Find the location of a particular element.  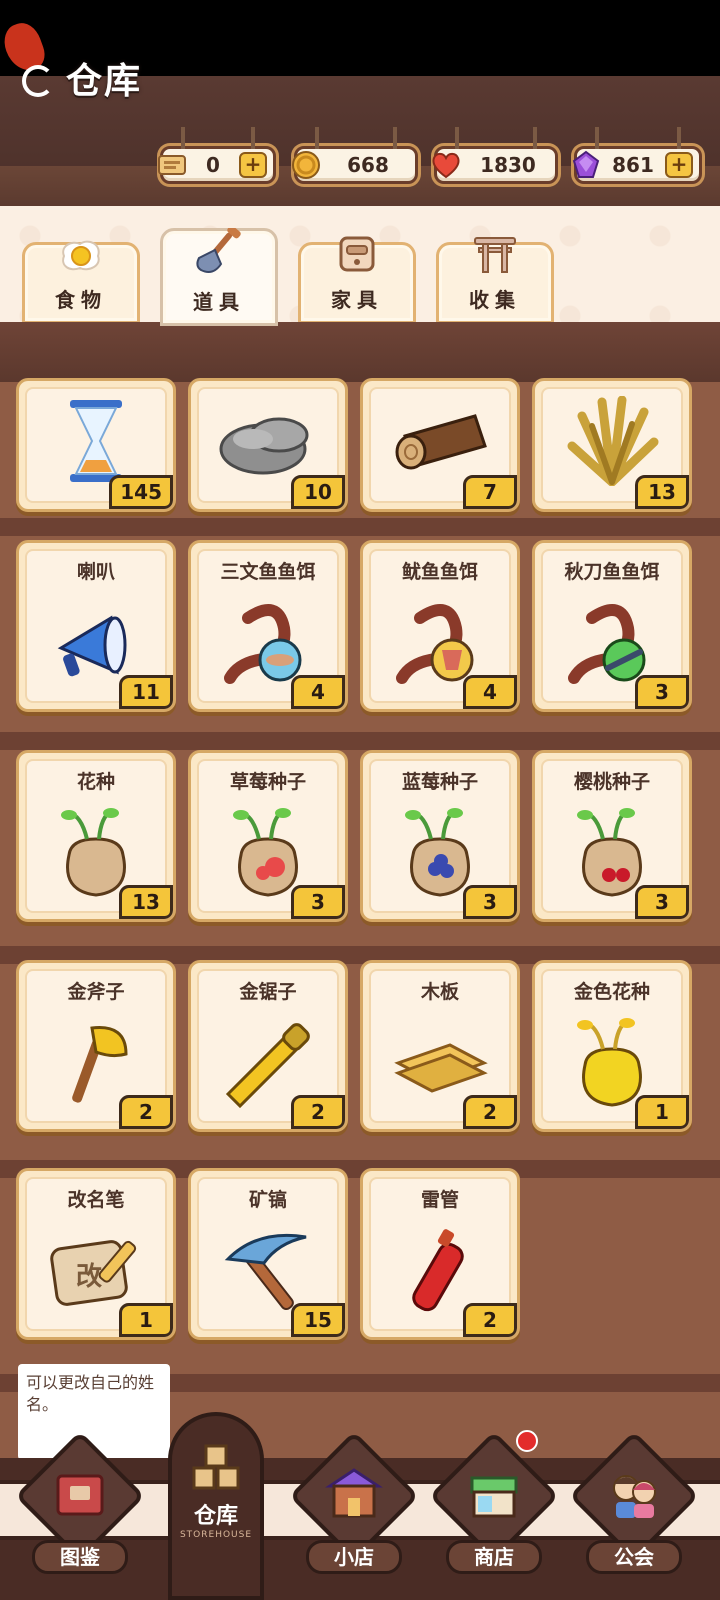

item-name: 樱桃种子 is located at coordinates (611, 782).